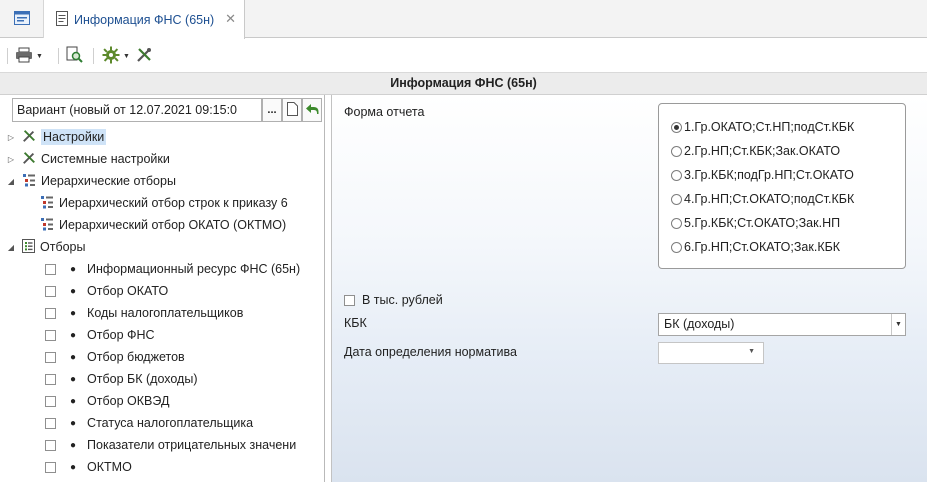  Describe the element at coordinates (699, 324) in the screenshot. I see `kbk-value: БК (доходы)` at that location.